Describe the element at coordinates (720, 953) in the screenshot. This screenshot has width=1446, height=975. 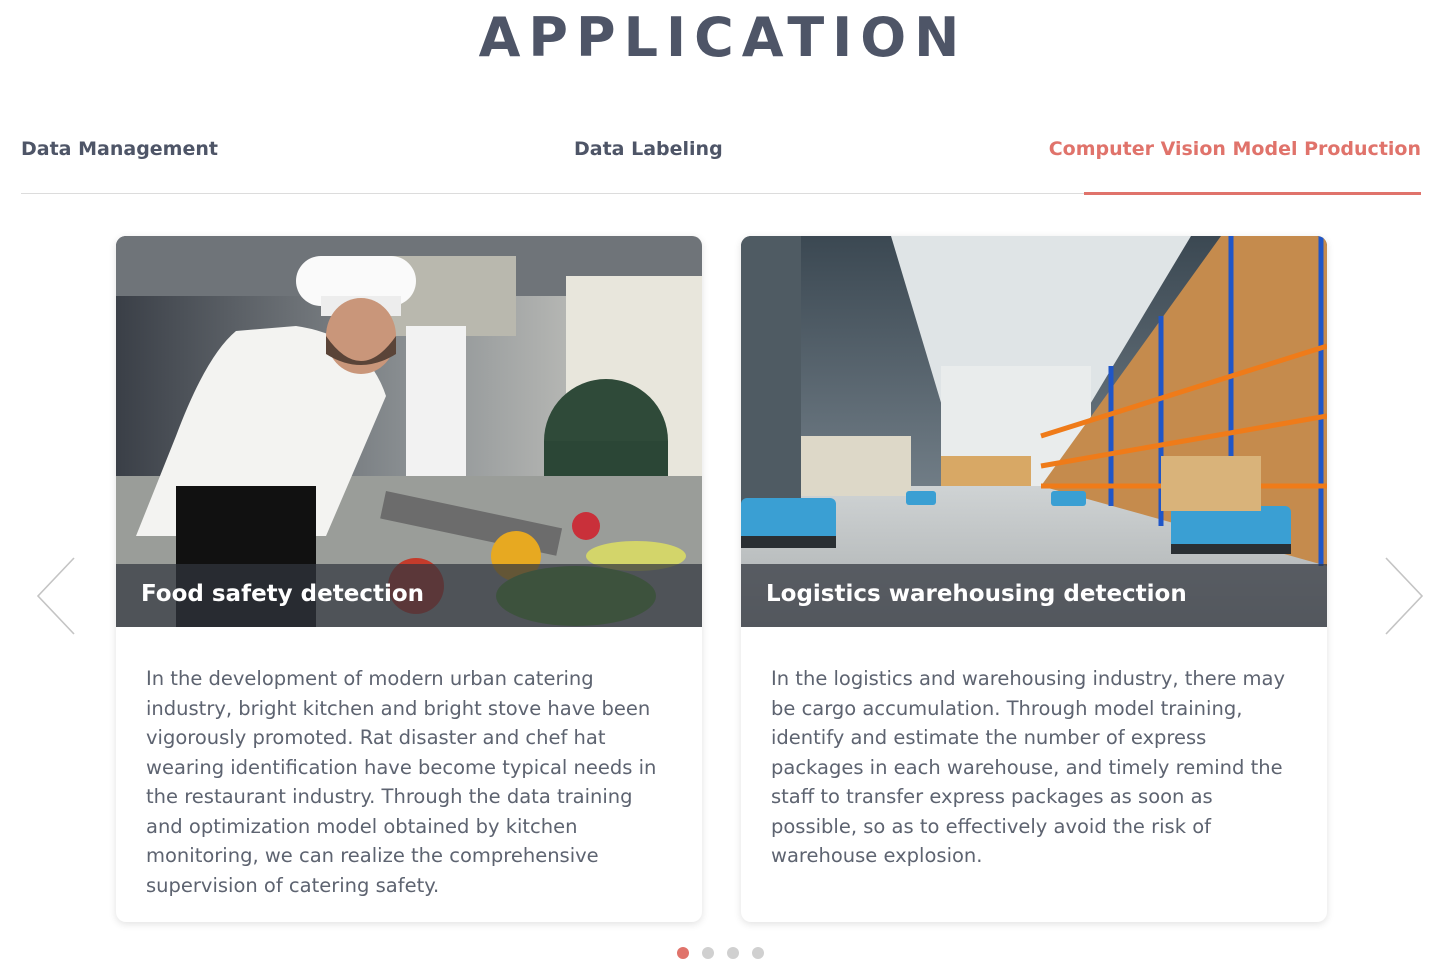
I see `carousel-pagination` at that location.